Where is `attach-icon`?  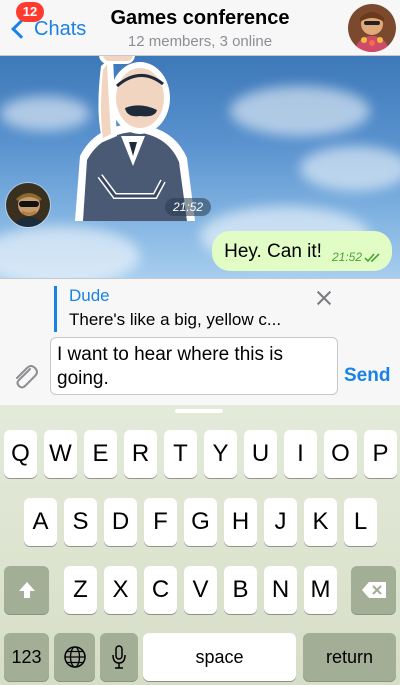 attach-icon is located at coordinates (25, 376).